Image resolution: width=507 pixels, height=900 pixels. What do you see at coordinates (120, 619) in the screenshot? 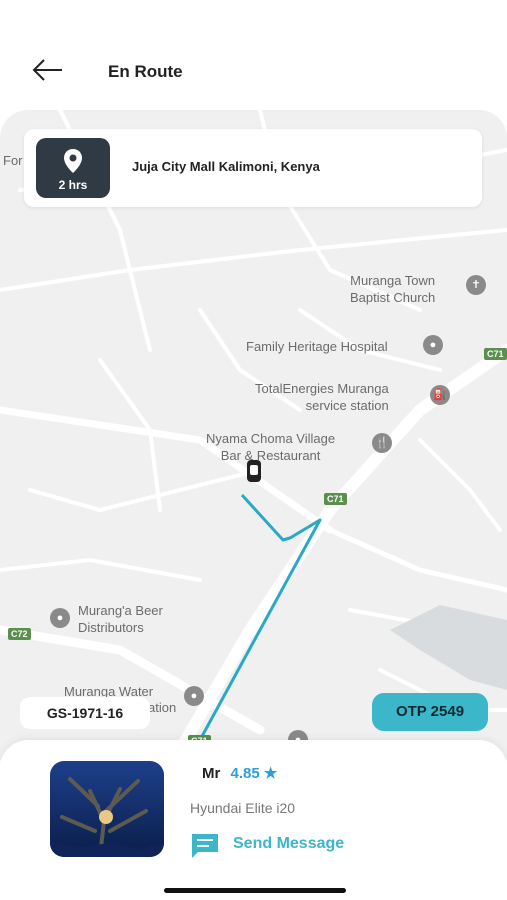
I see `map-label-beer-distributors: Murang'a Beer Distributors` at bounding box center [120, 619].